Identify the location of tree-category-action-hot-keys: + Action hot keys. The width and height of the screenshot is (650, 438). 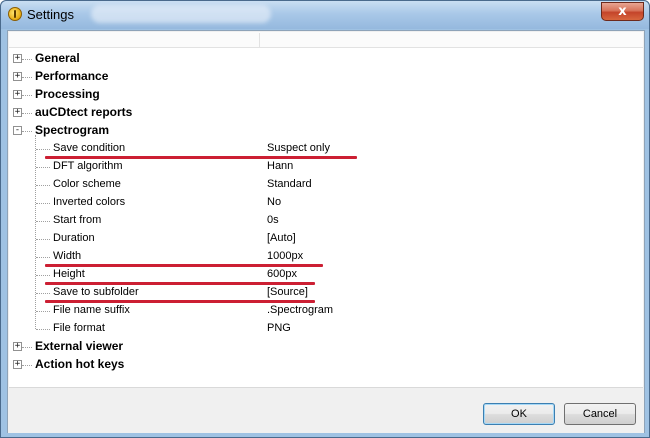
(326, 365).